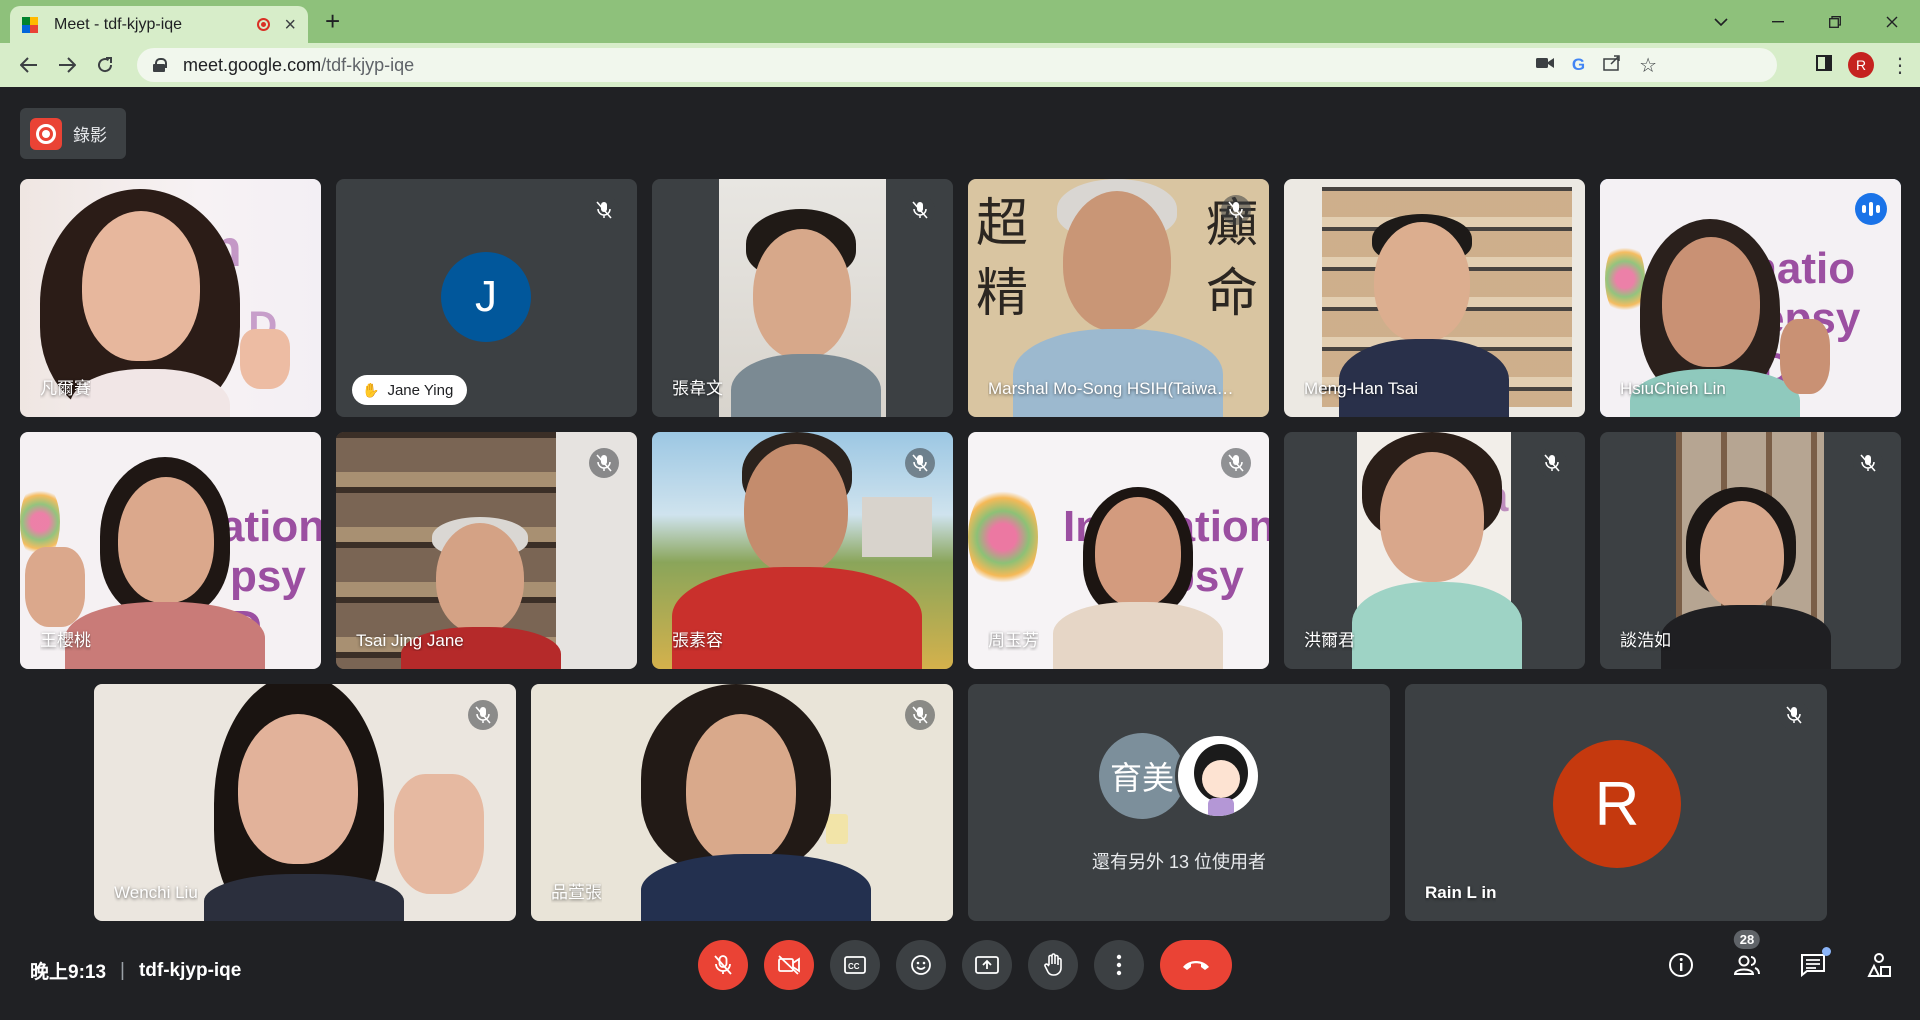 The height and width of the screenshot is (1020, 1920). What do you see at coordinates (960, 975) in the screenshot?
I see `meeting-controls-bar: 晚上9:13 | tdf-kjyp-iqe CC 28` at bounding box center [960, 975].